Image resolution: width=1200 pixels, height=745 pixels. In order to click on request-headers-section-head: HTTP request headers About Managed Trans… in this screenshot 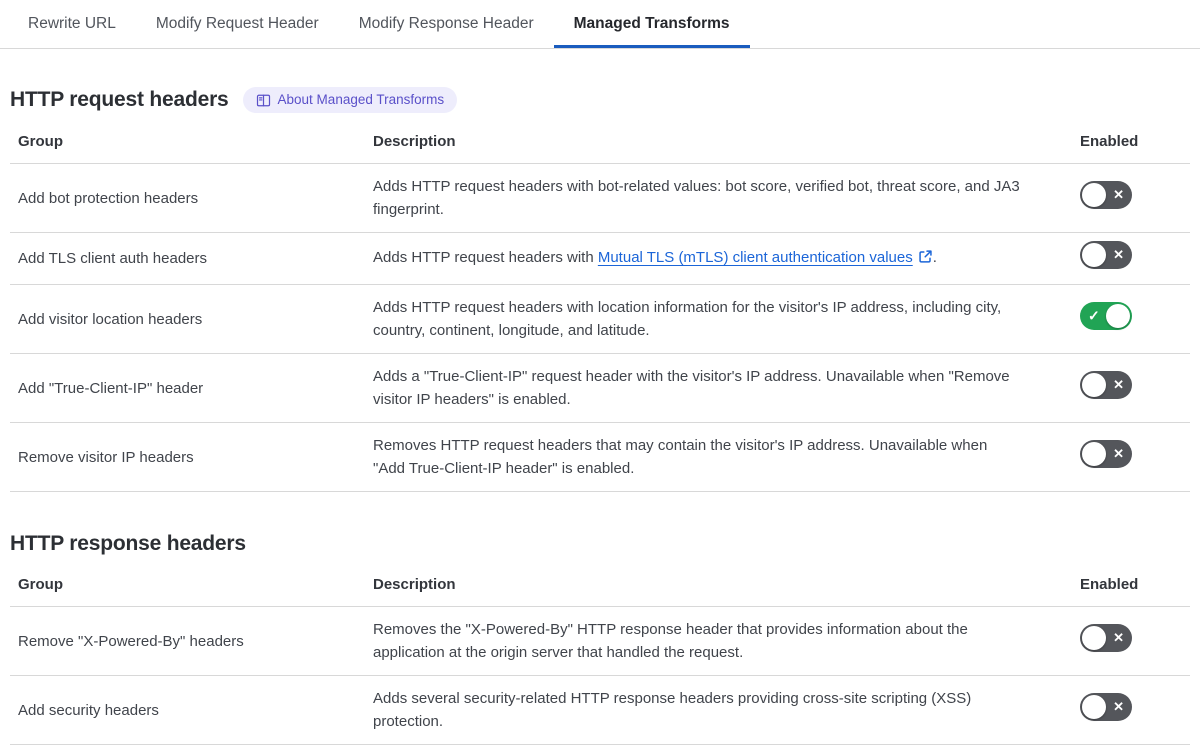, I will do `click(600, 100)`.